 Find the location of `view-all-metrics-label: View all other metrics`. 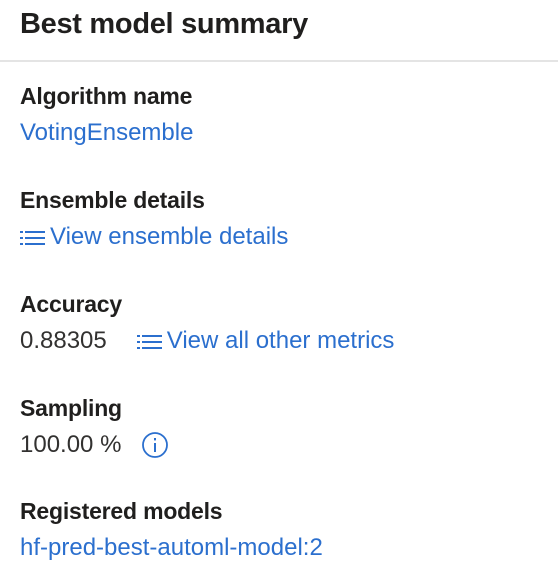

view-all-metrics-label: View all other metrics is located at coordinates (280, 340).